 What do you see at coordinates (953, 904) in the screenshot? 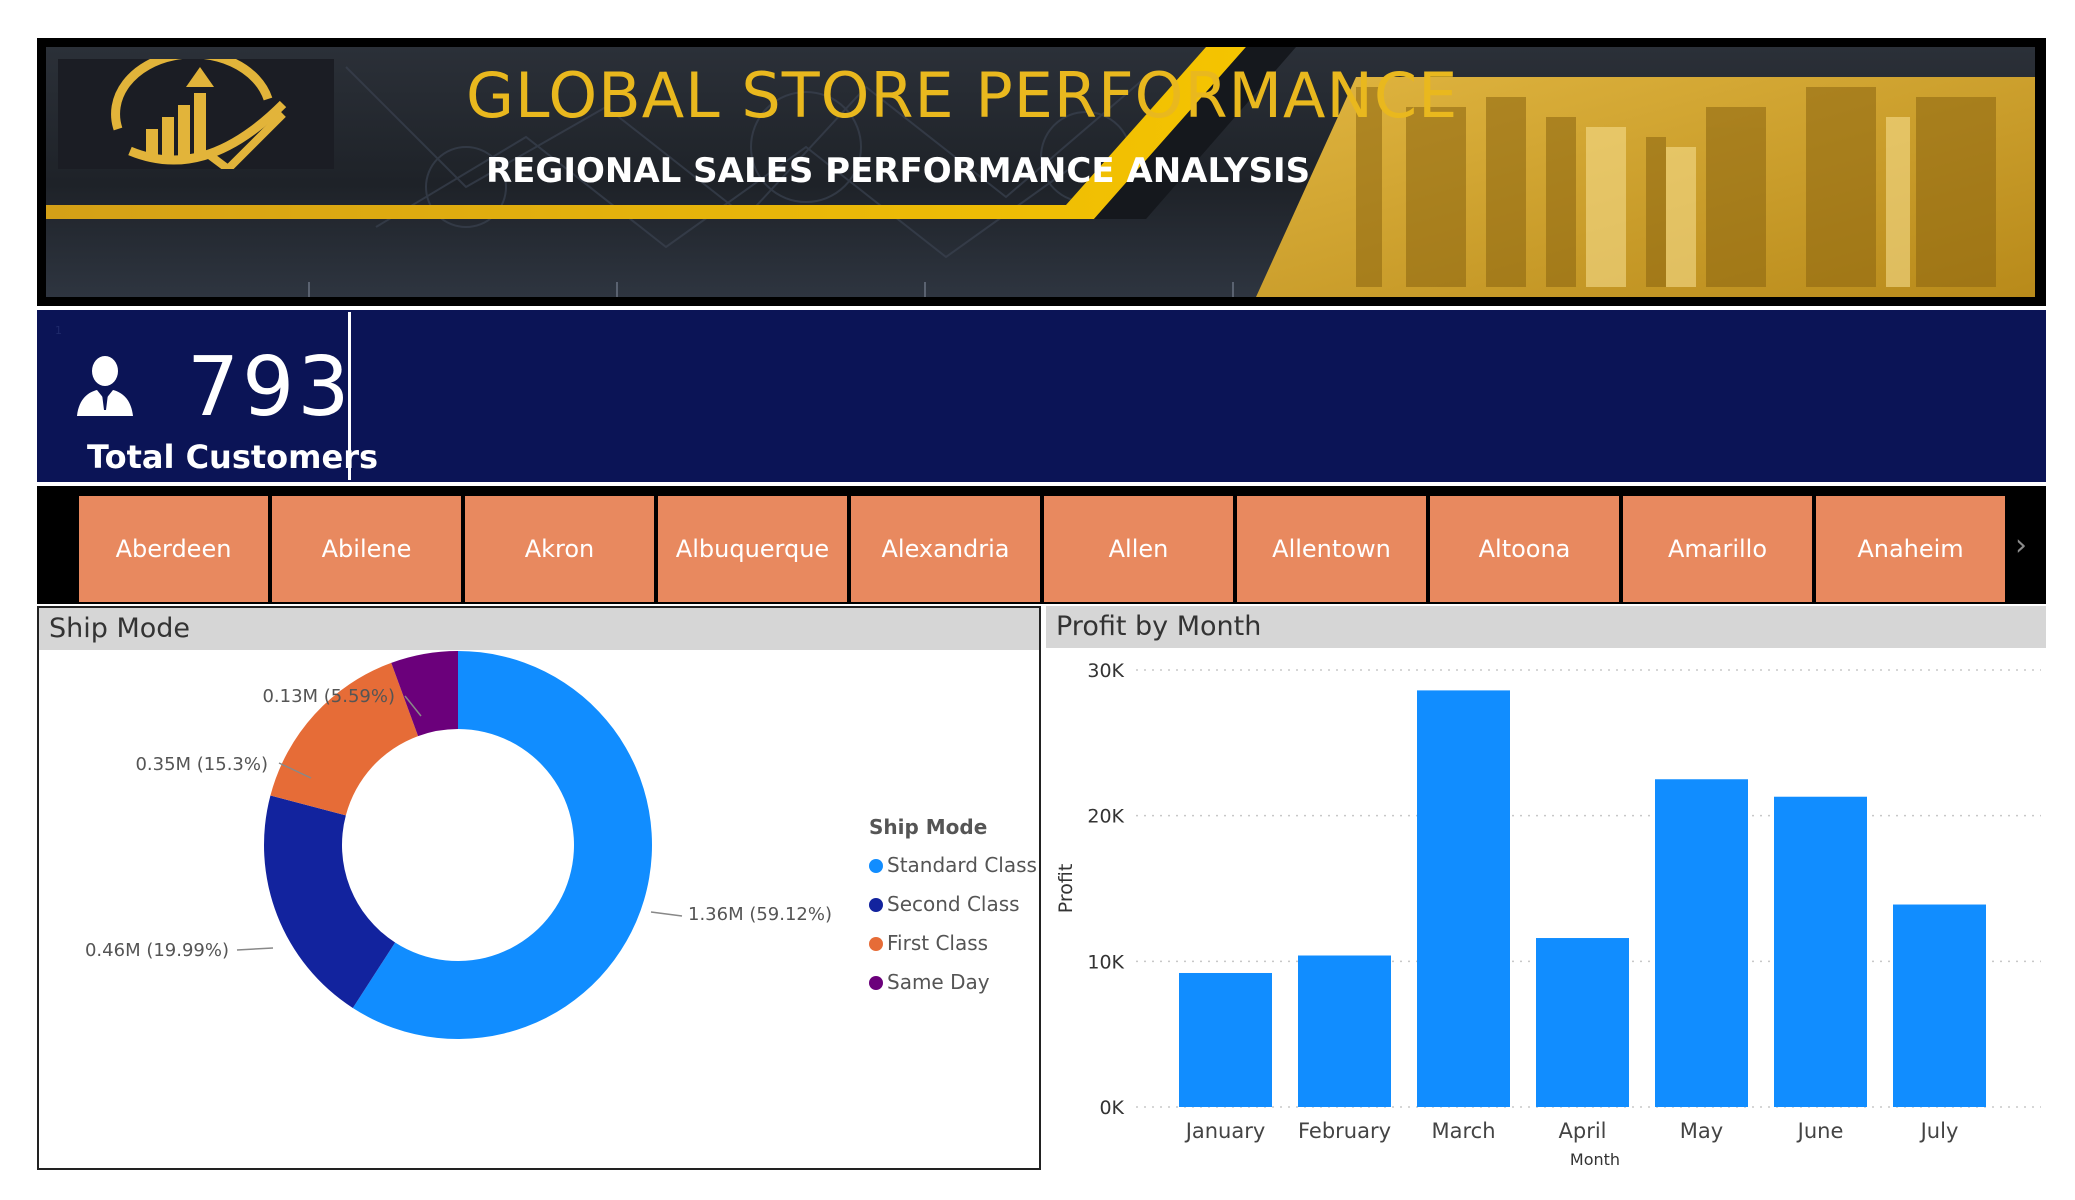
I see `legend-label: Second Class` at bounding box center [953, 904].